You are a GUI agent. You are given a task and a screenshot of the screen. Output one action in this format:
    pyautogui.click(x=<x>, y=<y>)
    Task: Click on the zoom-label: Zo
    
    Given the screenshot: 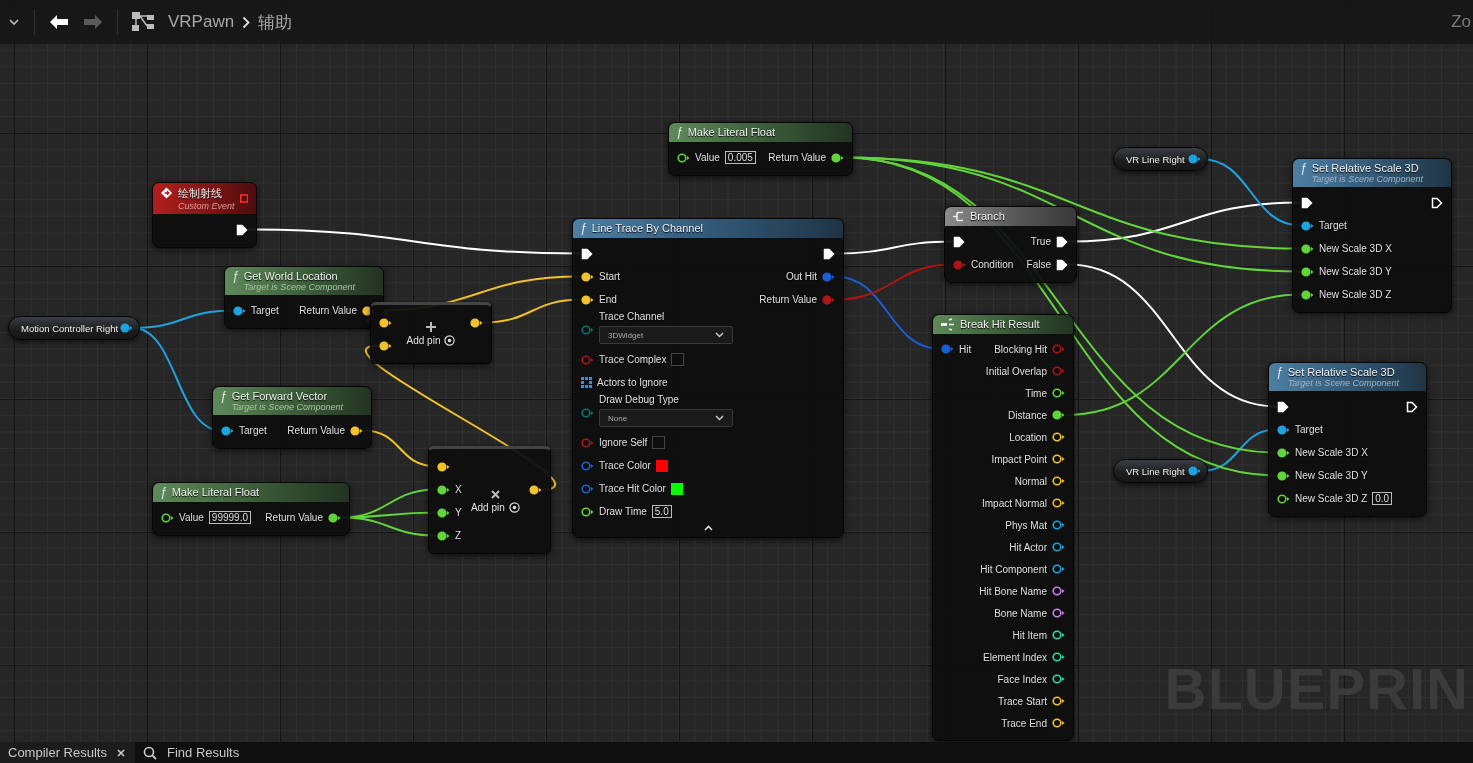 What is the action you would take?
    pyautogui.click(x=1461, y=22)
    